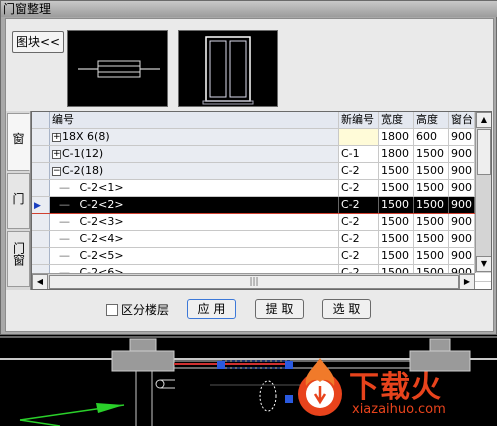 The width and height of the screenshot is (497, 426). Describe the element at coordinates (431, 137) in the screenshot. I see `cell-height: 600` at that location.